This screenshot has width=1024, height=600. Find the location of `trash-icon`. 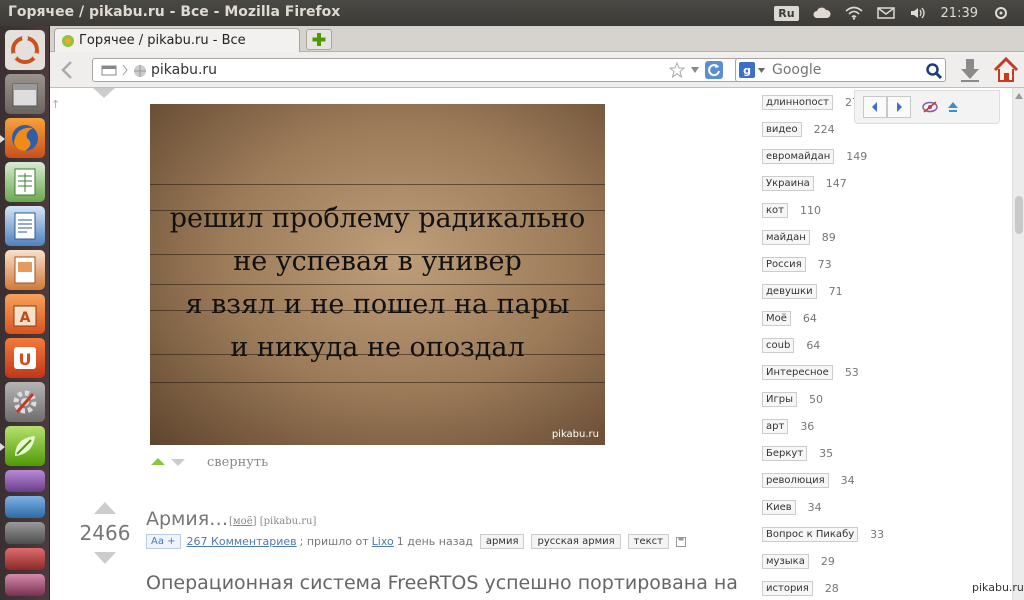

trash-icon is located at coordinates (25, 585).